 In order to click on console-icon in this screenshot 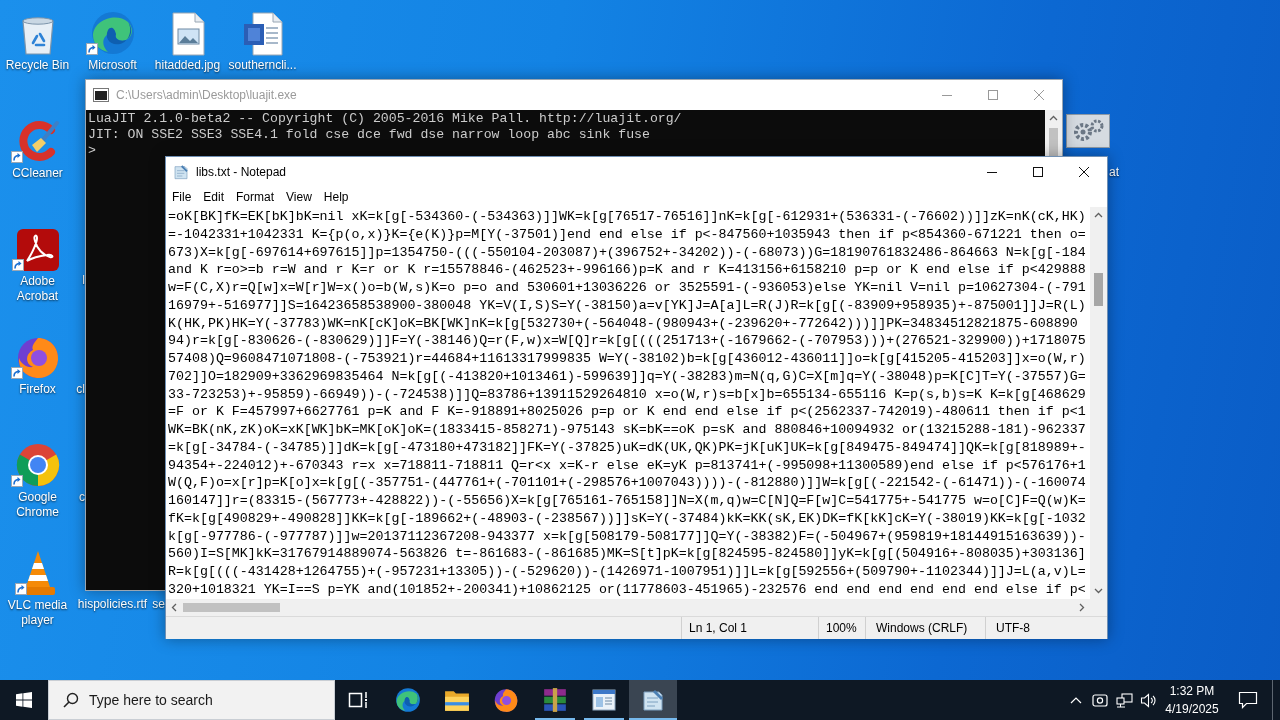, I will do `click(101, 95)`.